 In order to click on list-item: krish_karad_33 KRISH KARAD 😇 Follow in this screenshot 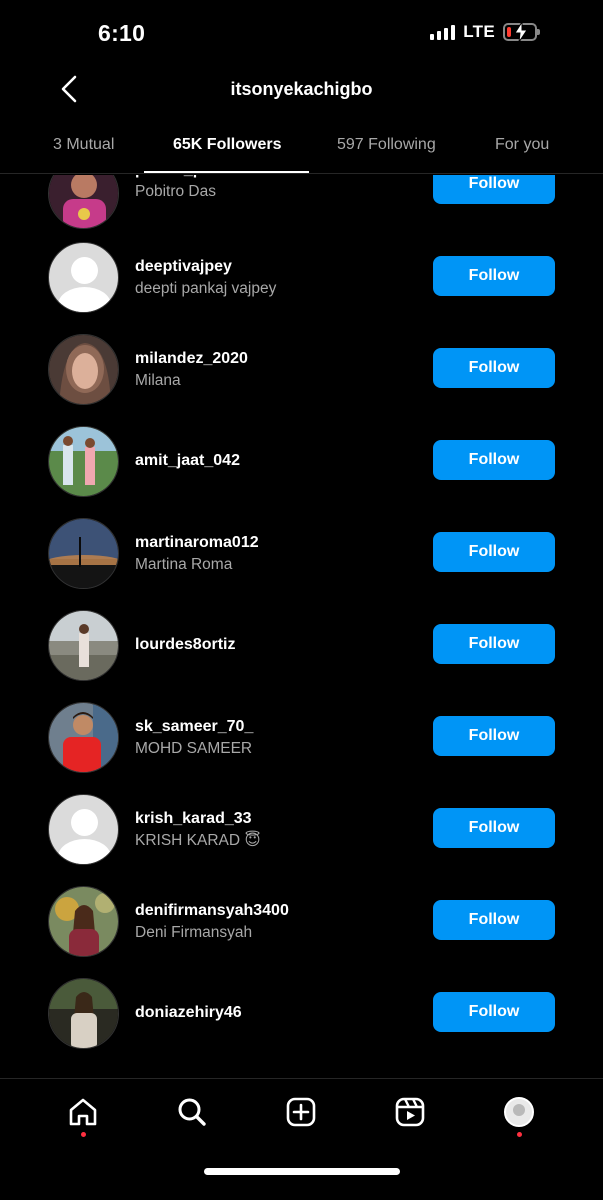, I will do `click(301, 838)`.